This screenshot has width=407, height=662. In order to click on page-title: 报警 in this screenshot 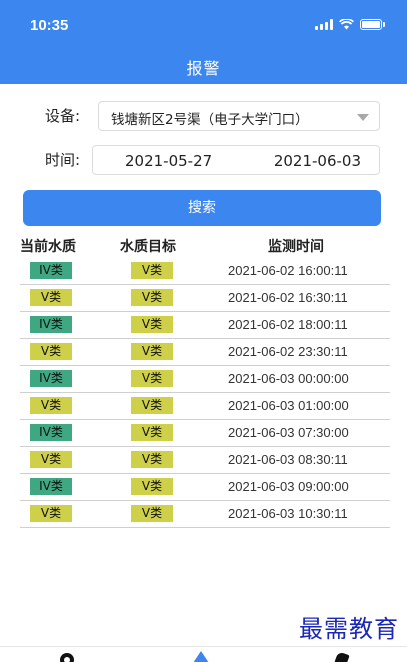, I will do `click(203, 68)`.